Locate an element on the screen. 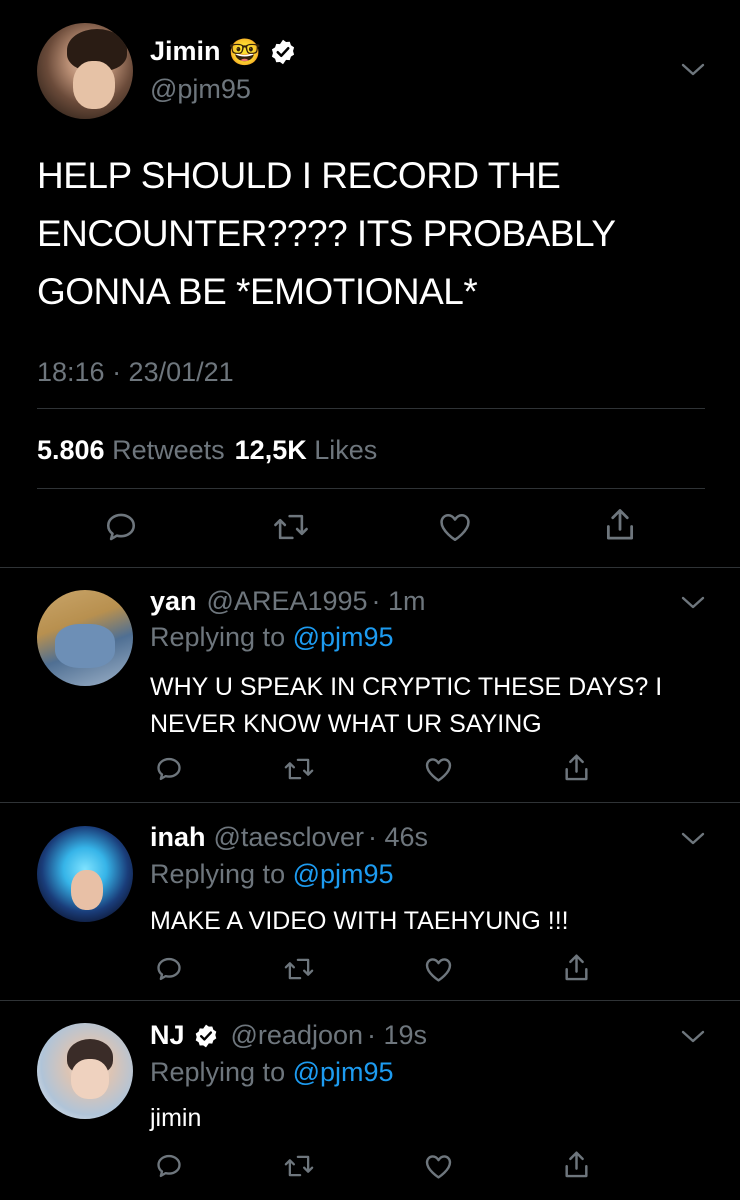 Image resolution: width=740 pixels, height=1200 pixels. reply-header: yan @AREA1995 · 1m is located at coordinates (288, 601).